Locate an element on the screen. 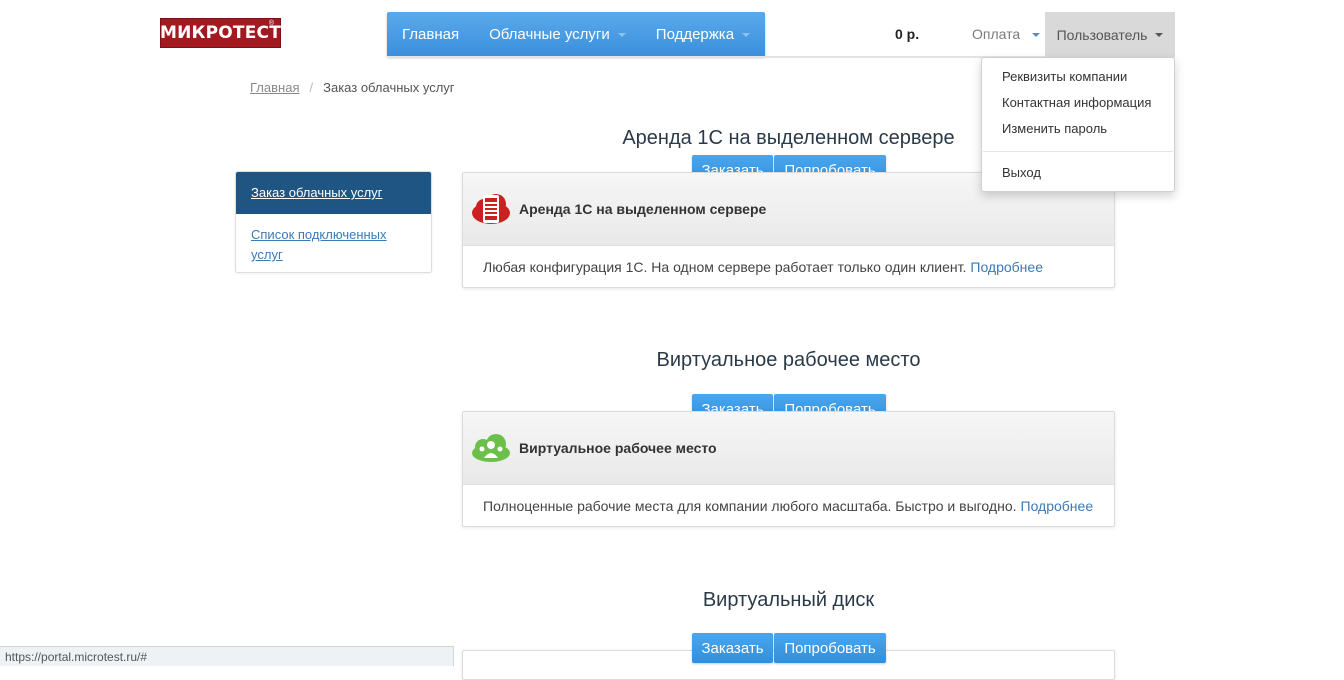 This screenshot has height=680, width=1344. payment-menu-label: Оплата is located at coordinates (996, 34).